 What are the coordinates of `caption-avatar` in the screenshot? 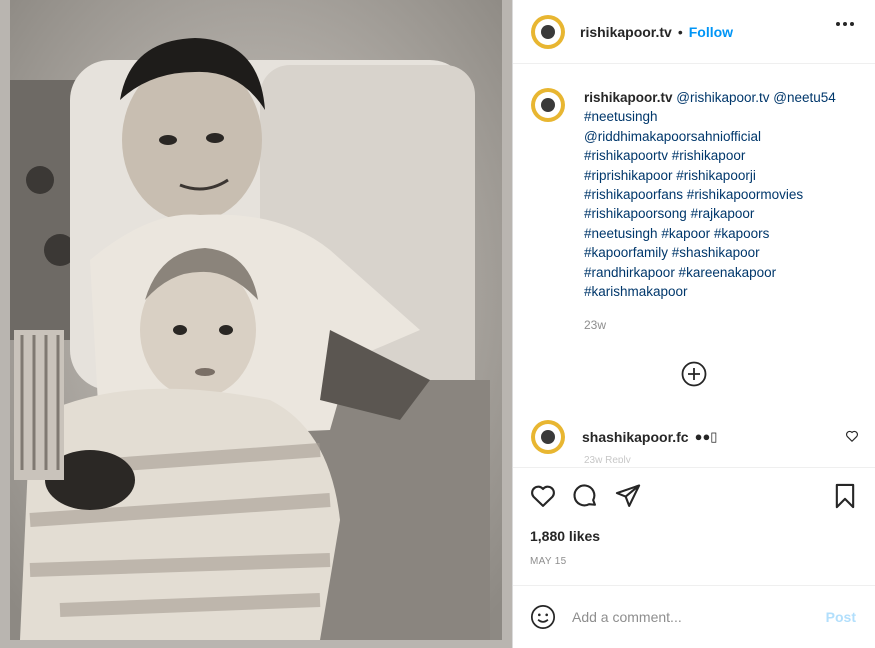 It's located at (548, 105).